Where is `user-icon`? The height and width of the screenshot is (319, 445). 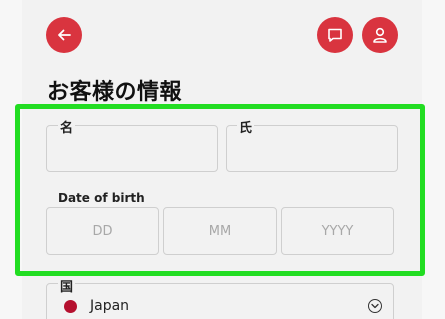
user-icon is located at coordinates (380, 35).